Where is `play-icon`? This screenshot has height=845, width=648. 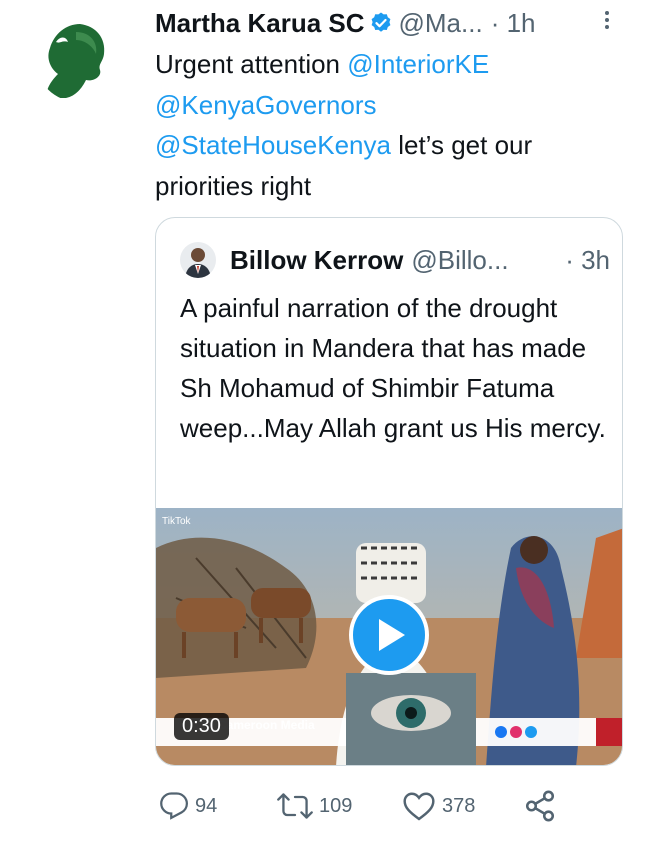
play-icon is located at coordinates (392, 635).